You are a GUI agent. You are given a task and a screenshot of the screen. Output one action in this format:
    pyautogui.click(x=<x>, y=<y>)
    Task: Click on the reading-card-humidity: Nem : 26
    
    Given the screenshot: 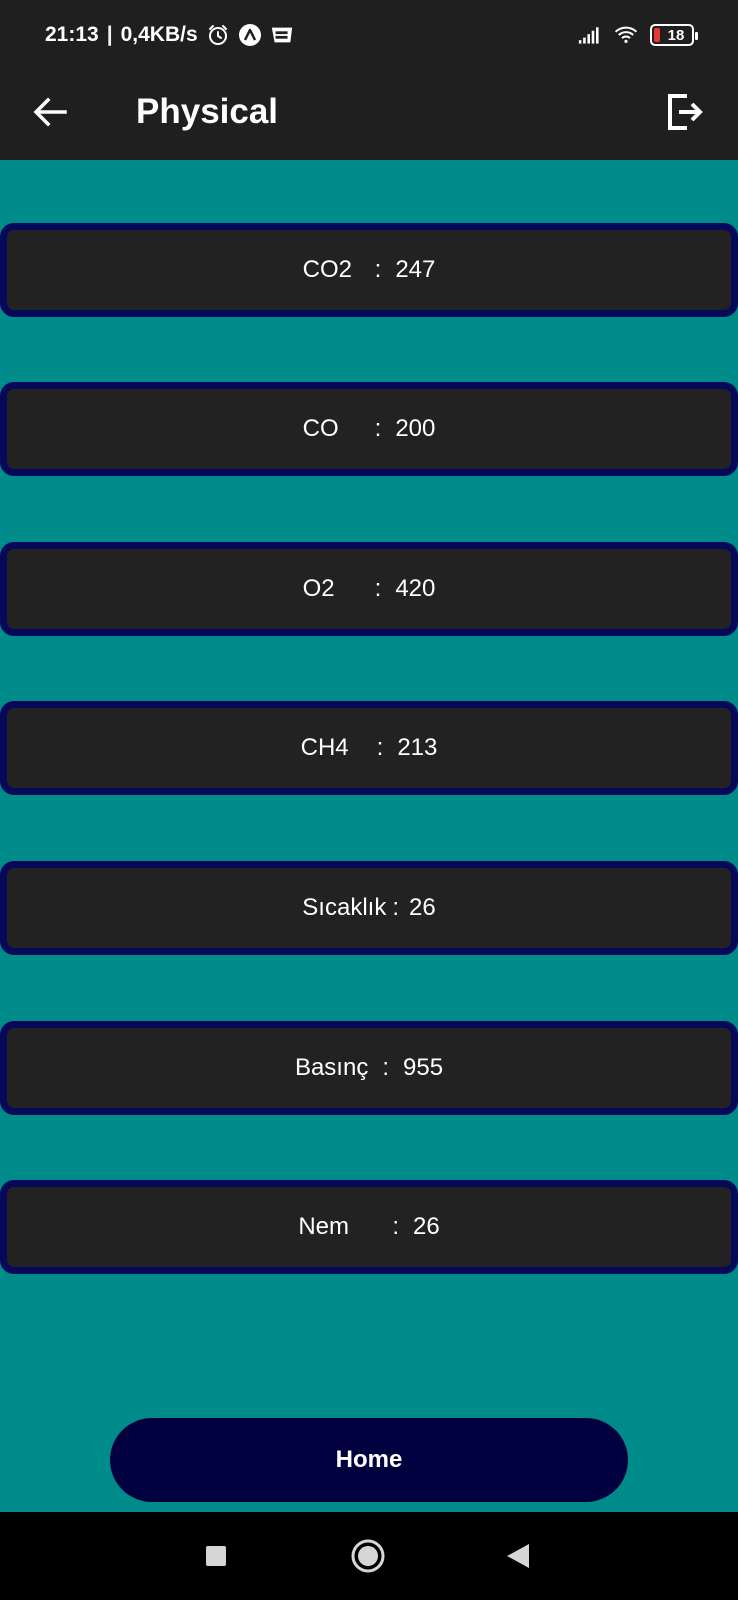 What is the action you would take?
    pyautogui.click(x=369, y=1227)
    